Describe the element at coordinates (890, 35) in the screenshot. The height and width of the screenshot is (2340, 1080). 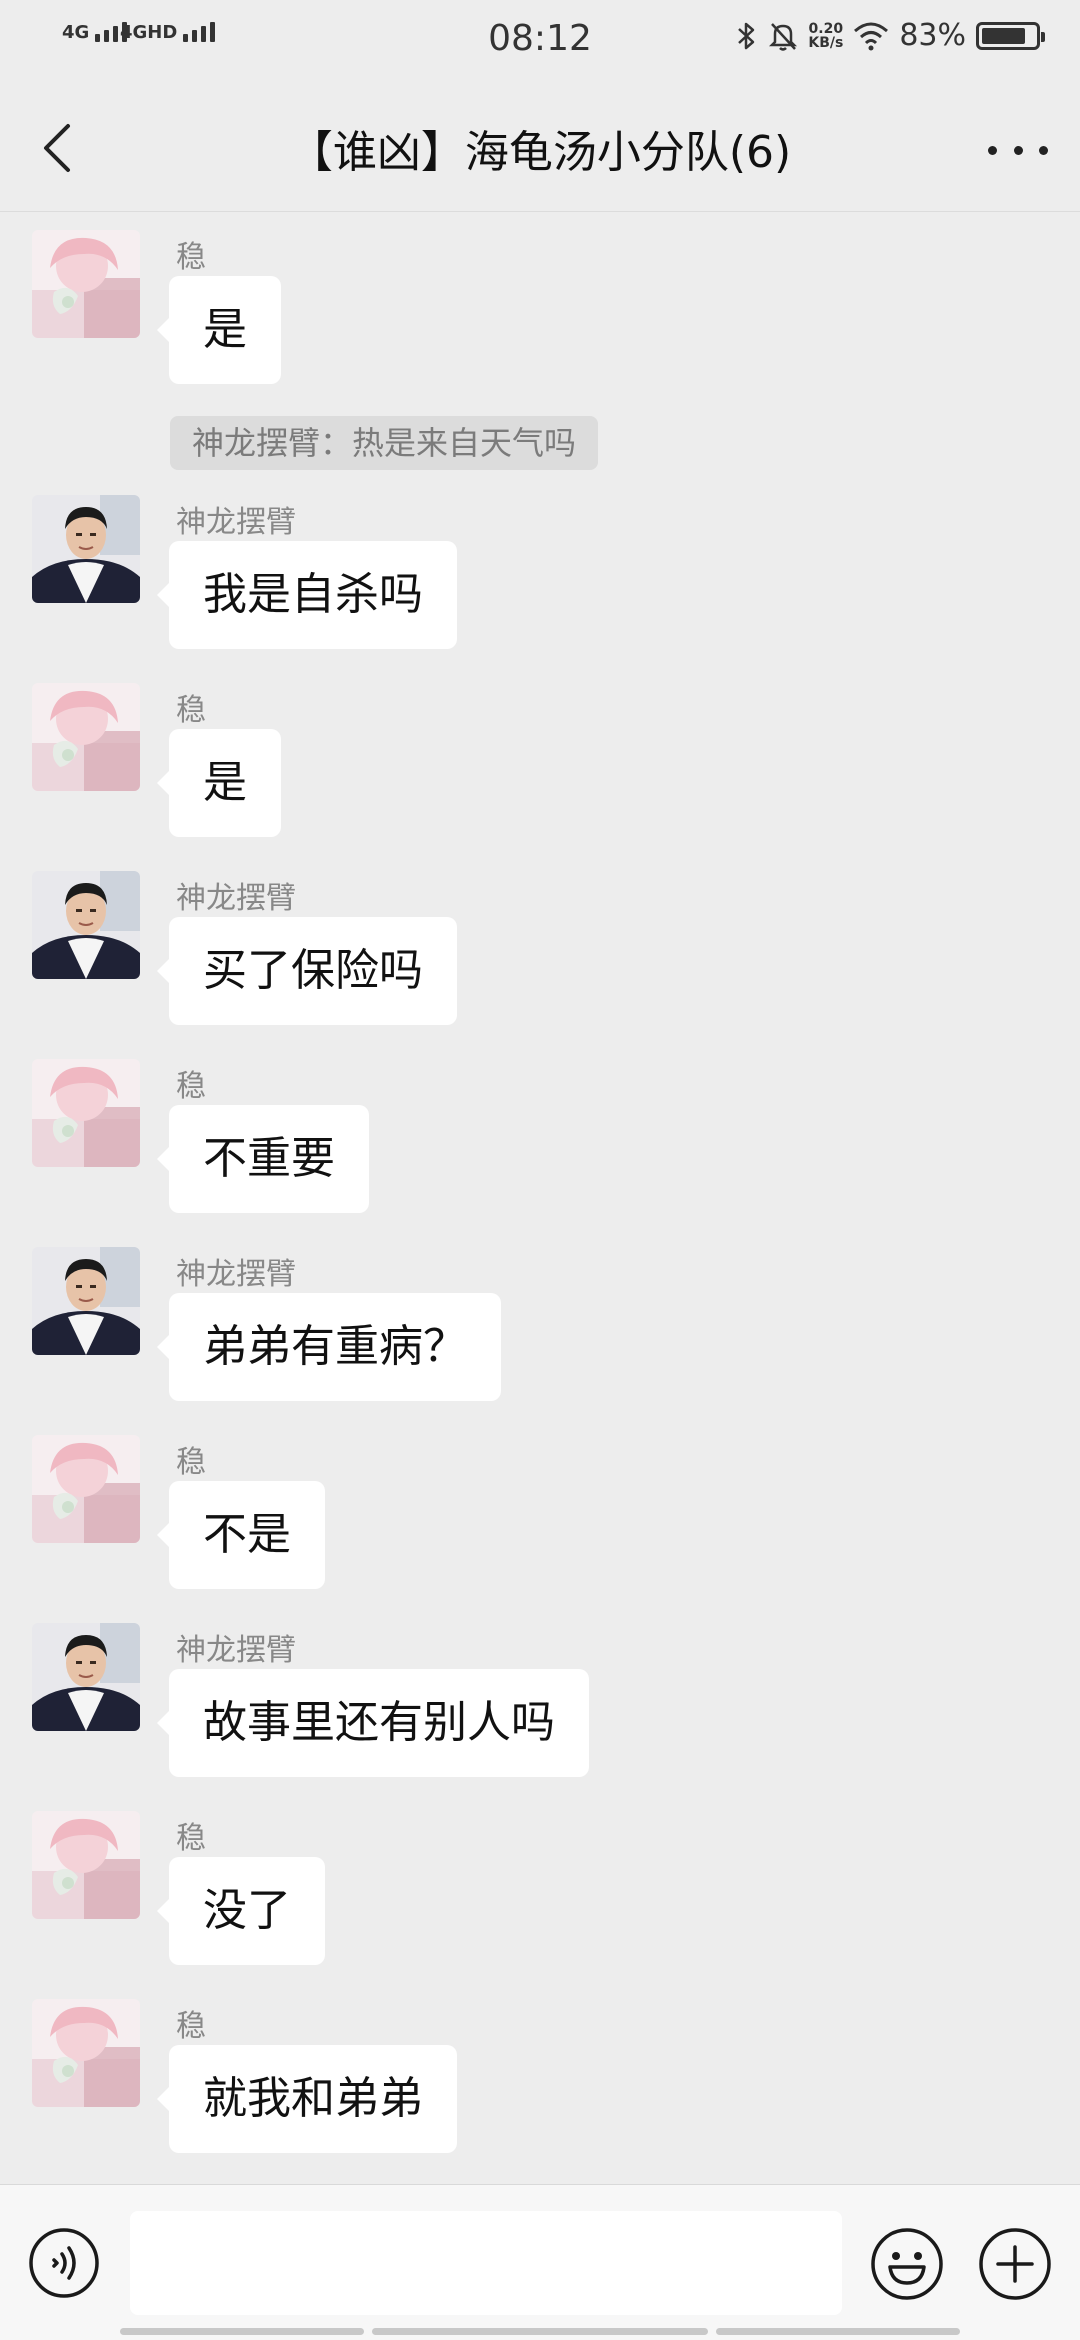
I see `status-icons: 0.20 KB/s 83%` at that location.